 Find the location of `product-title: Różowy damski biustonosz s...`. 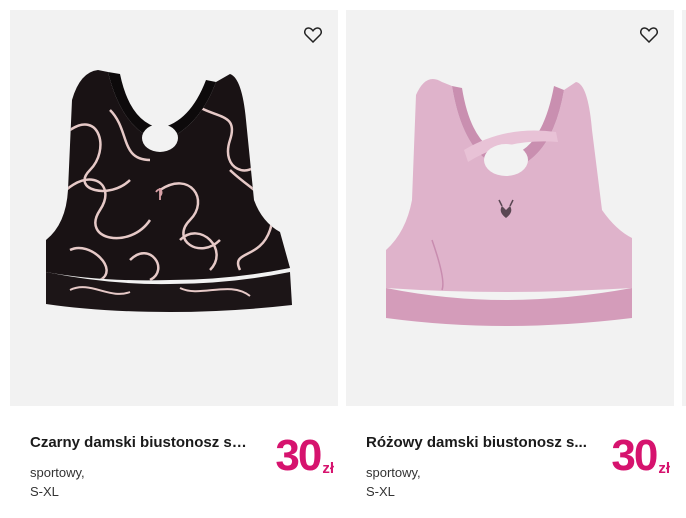

product-title: Różowy damski biustonosz s... is located at coordinates (477, 442).